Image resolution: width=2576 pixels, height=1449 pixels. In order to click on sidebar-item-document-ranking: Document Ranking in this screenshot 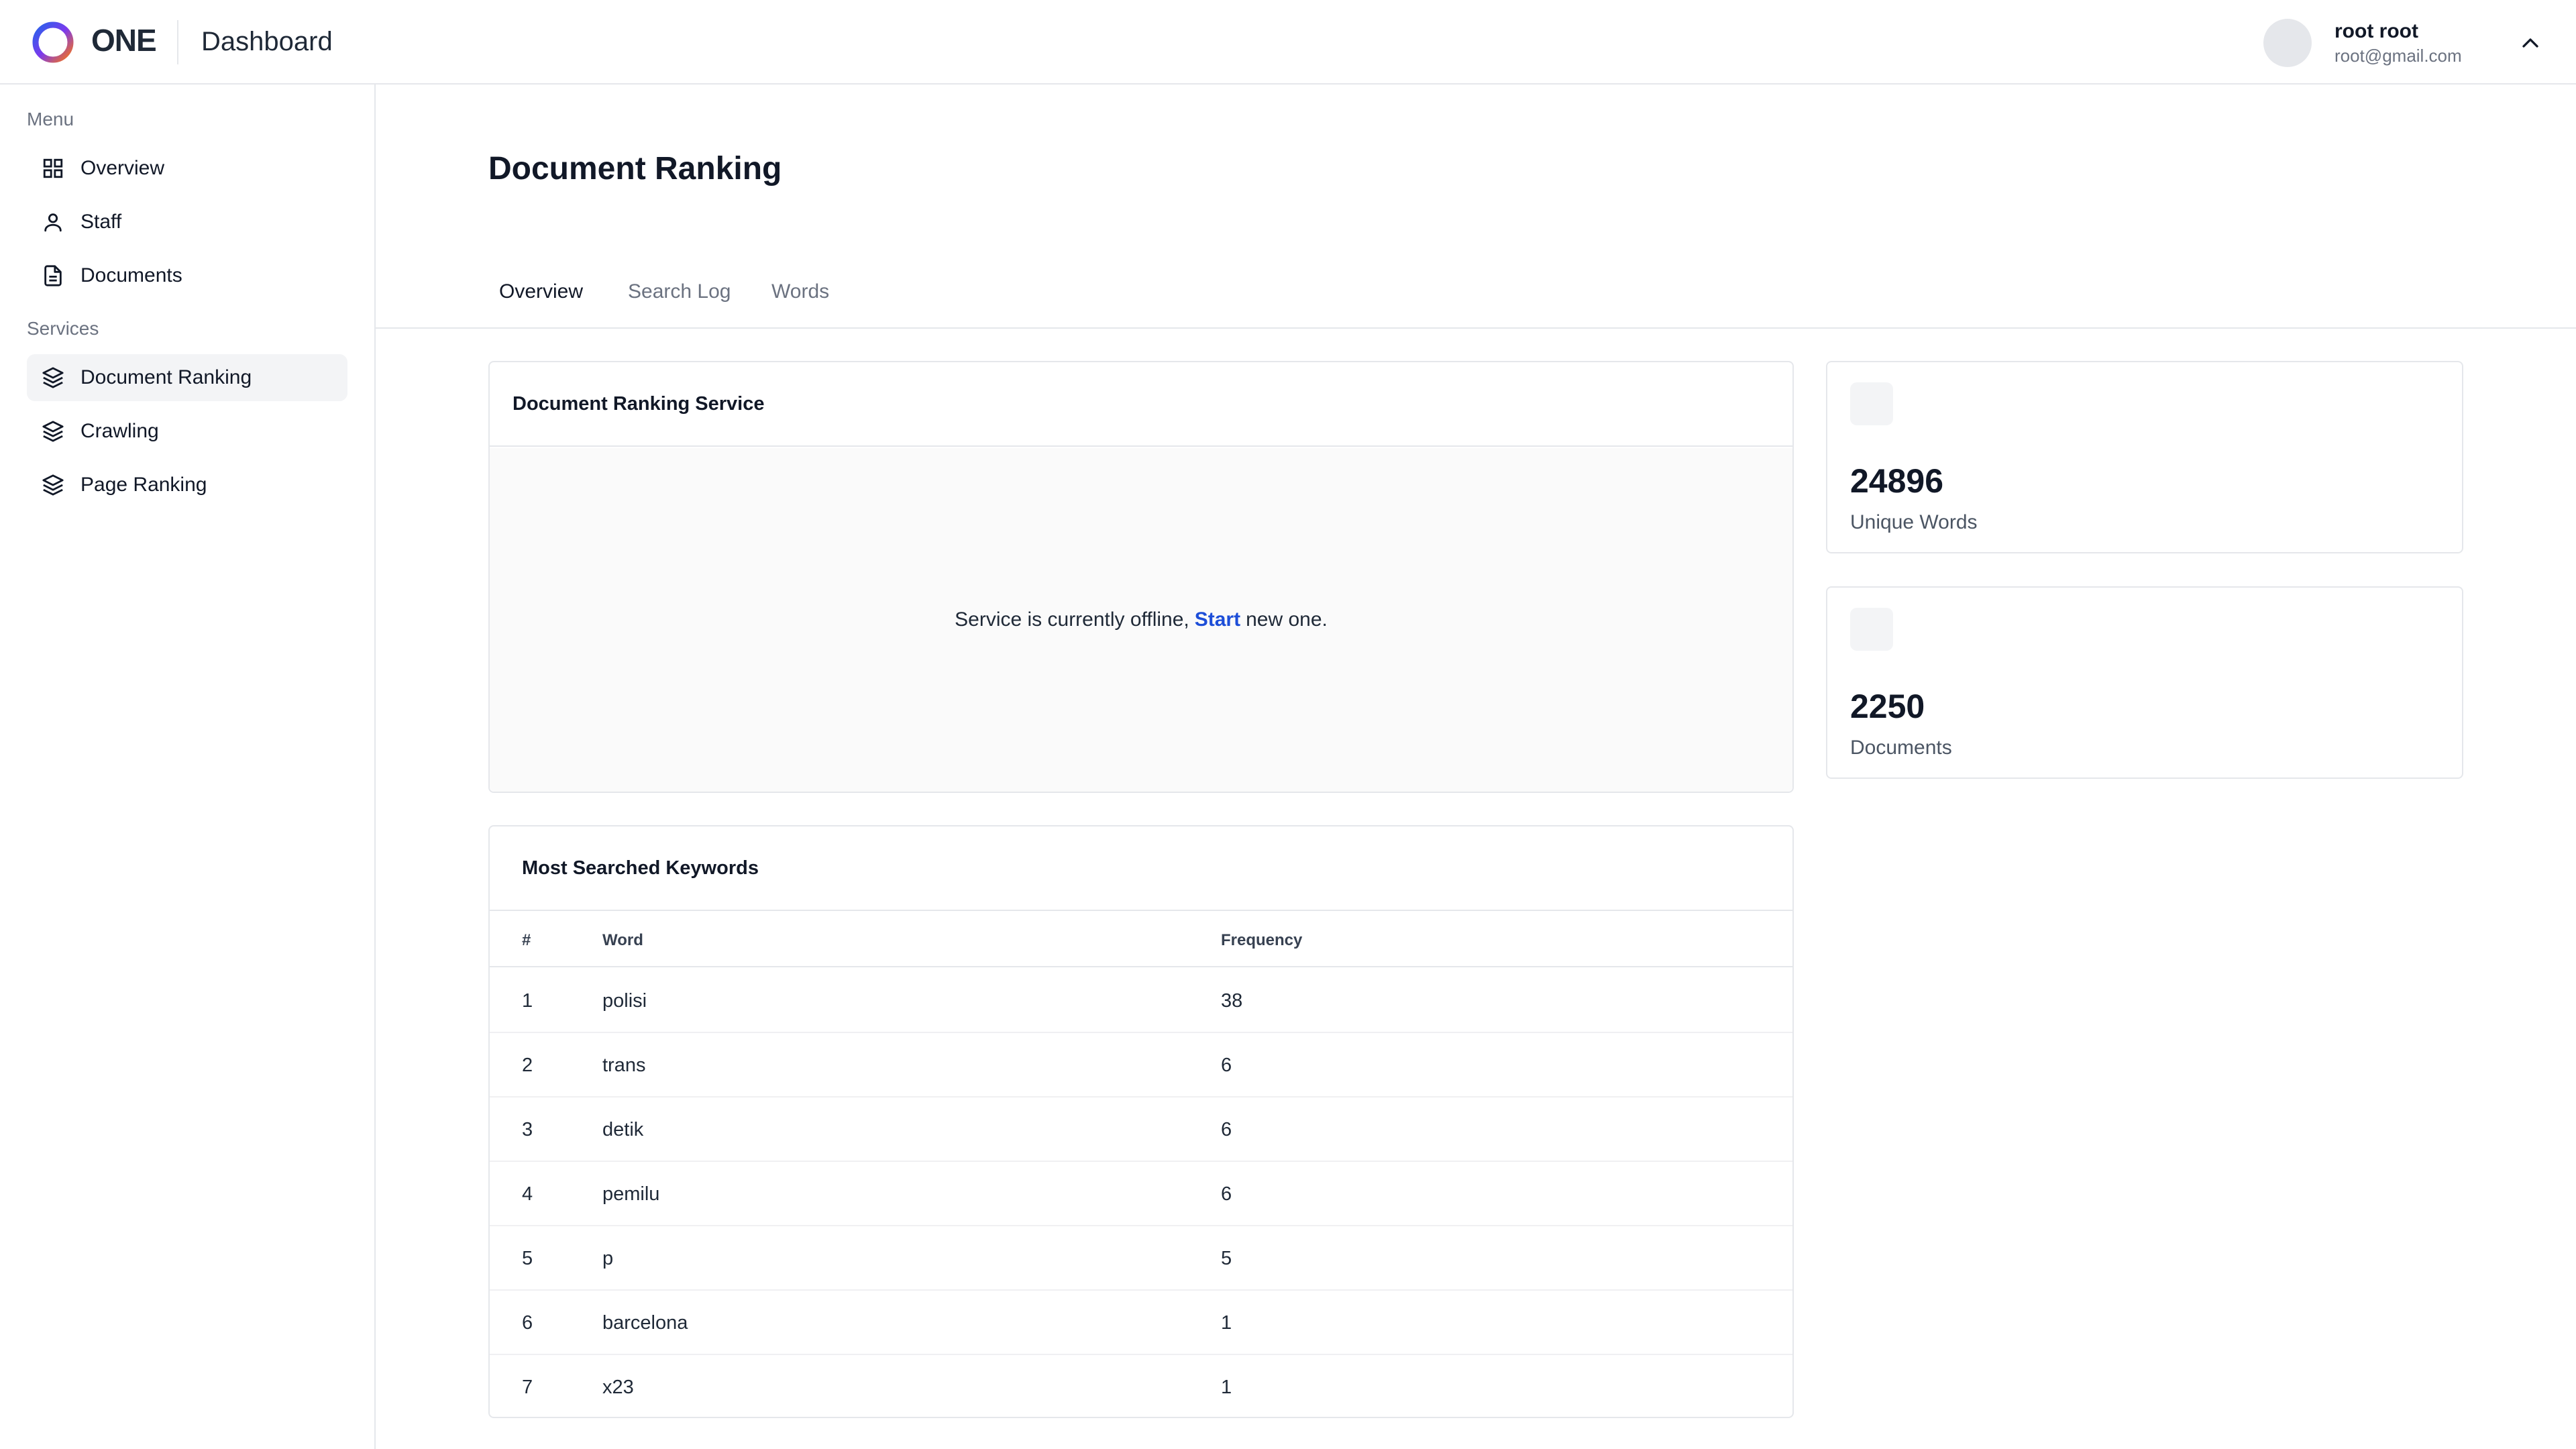, I will do `click(187, 377)`.